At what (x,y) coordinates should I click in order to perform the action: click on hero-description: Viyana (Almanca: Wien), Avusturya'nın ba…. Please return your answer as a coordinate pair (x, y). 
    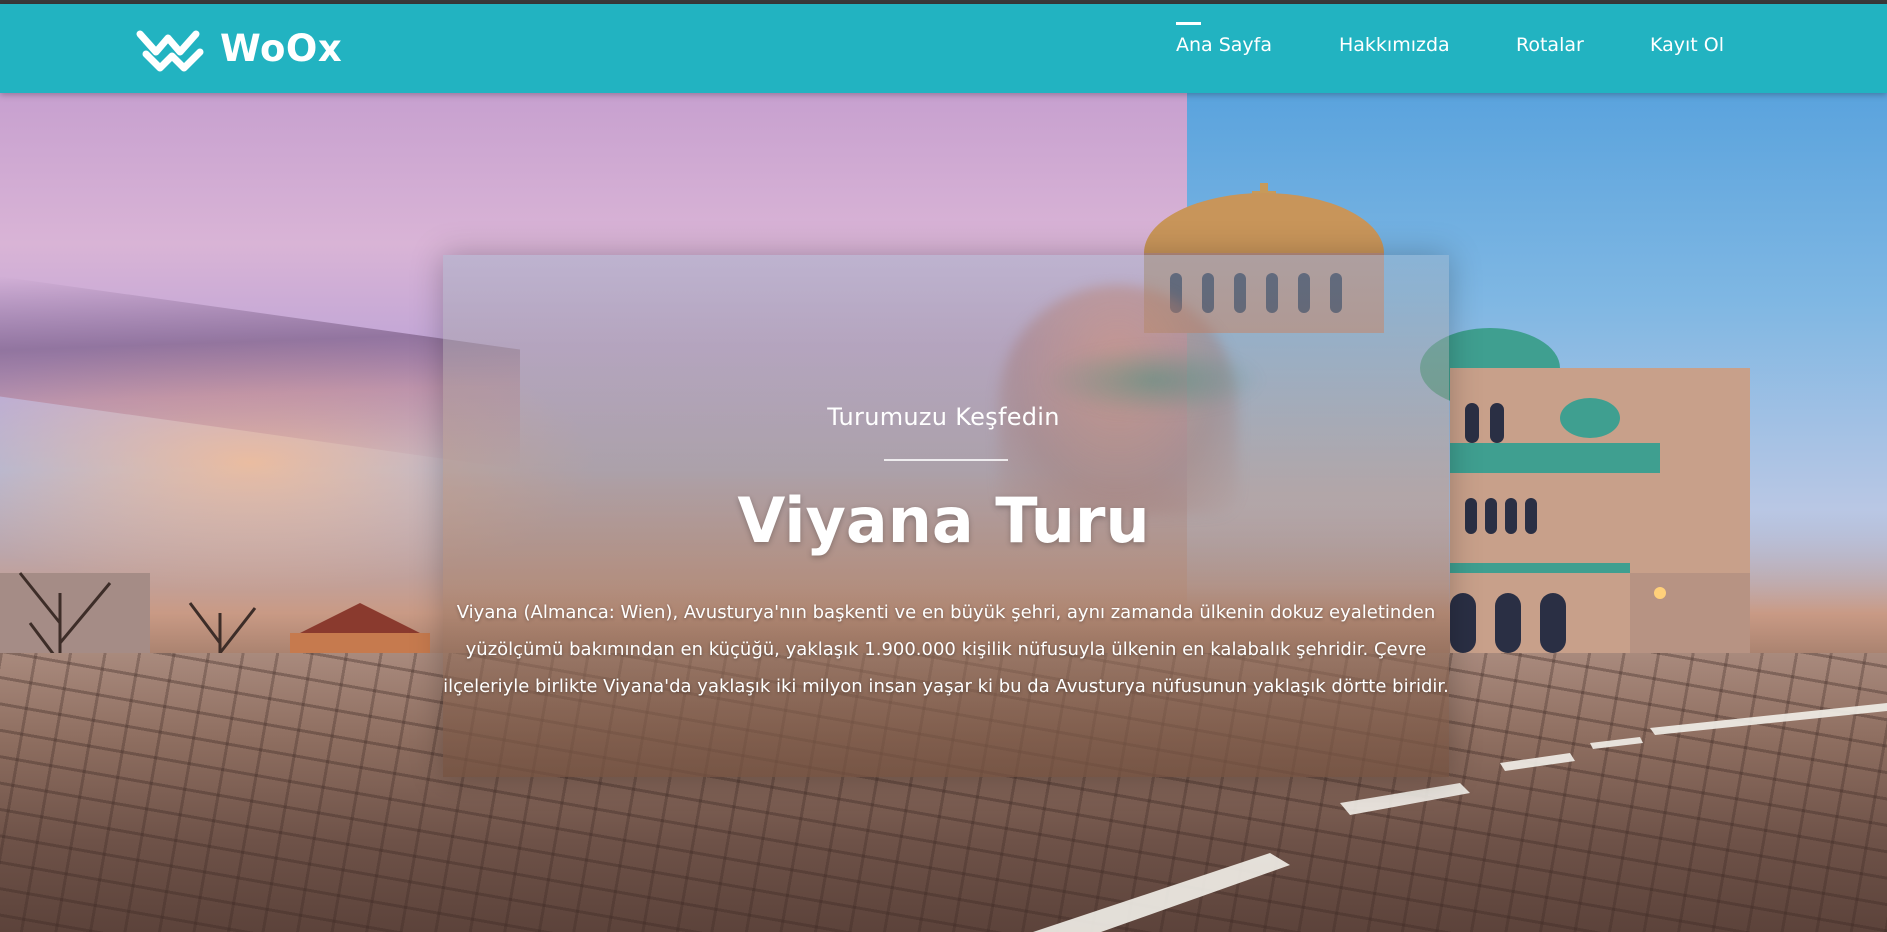
    Looking at the image, I should click on (946, 649).